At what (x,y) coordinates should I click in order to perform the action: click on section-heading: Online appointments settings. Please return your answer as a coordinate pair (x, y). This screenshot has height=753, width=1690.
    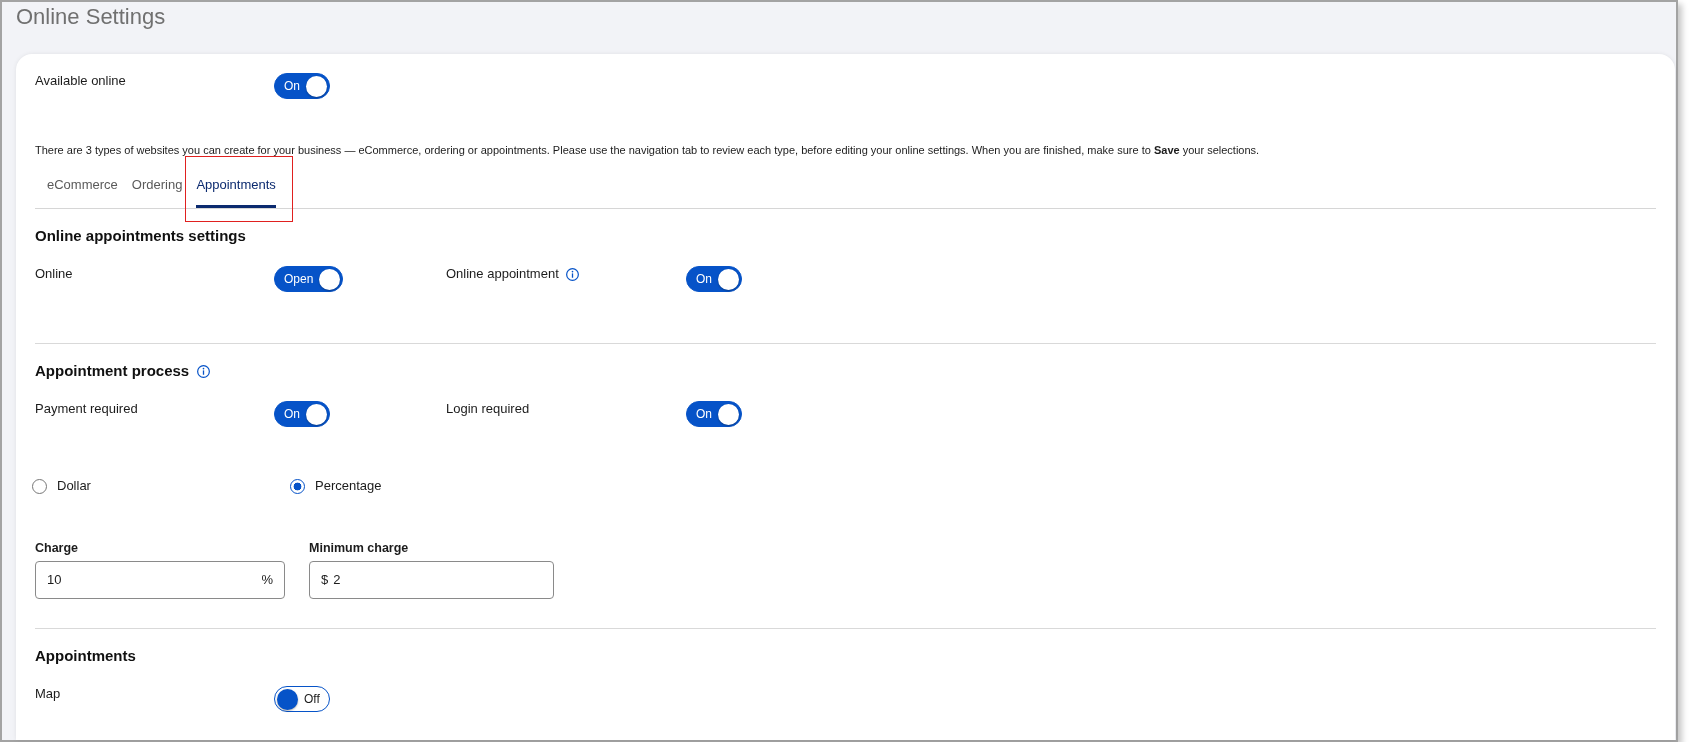
    Looking at the image, I should click on (140, 236).